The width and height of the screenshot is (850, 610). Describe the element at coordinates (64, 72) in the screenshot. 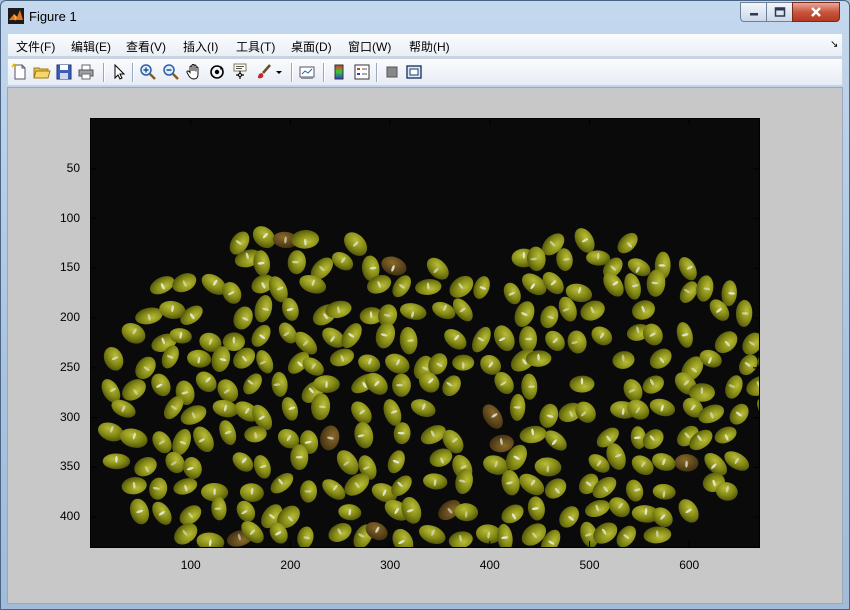

I see `save-icon` at that location.